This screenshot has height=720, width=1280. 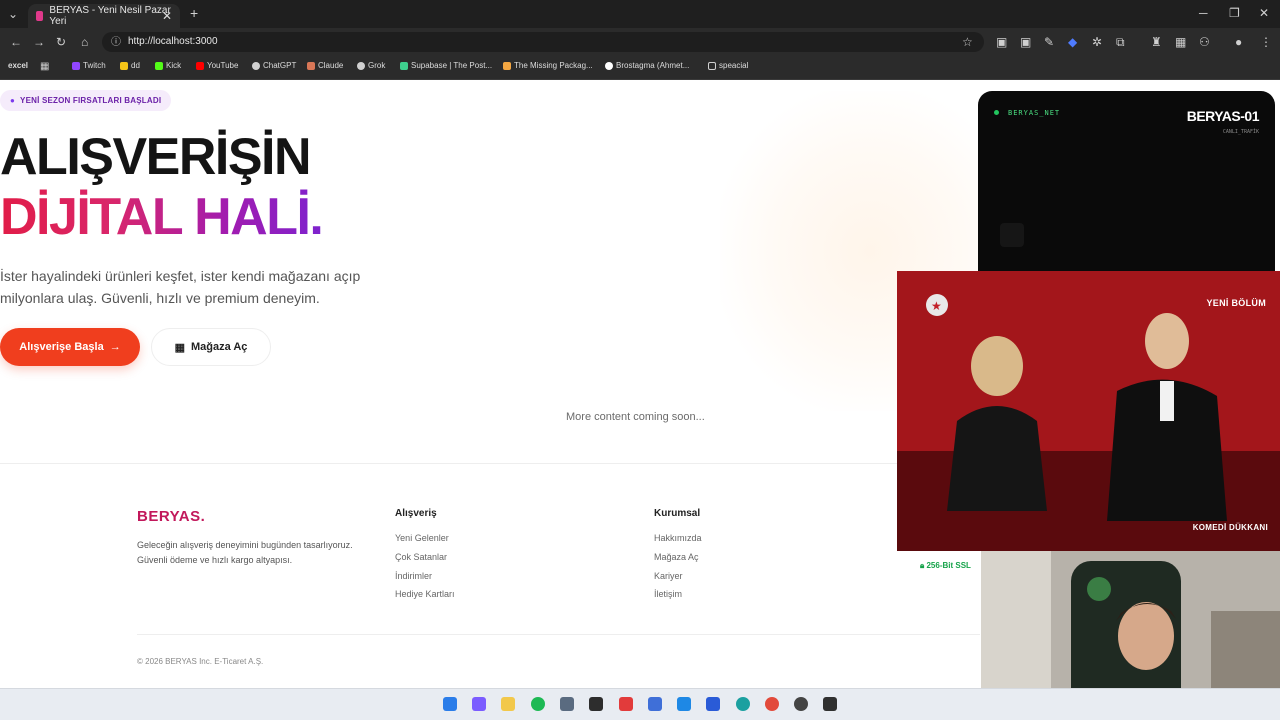 What do you see at coordinates (200, 661) in the screenshot?
I see `copyright-text: © 2026 BERYAS Inc. E-Ticaret A.Ş.` at bounding box center [200, 661].